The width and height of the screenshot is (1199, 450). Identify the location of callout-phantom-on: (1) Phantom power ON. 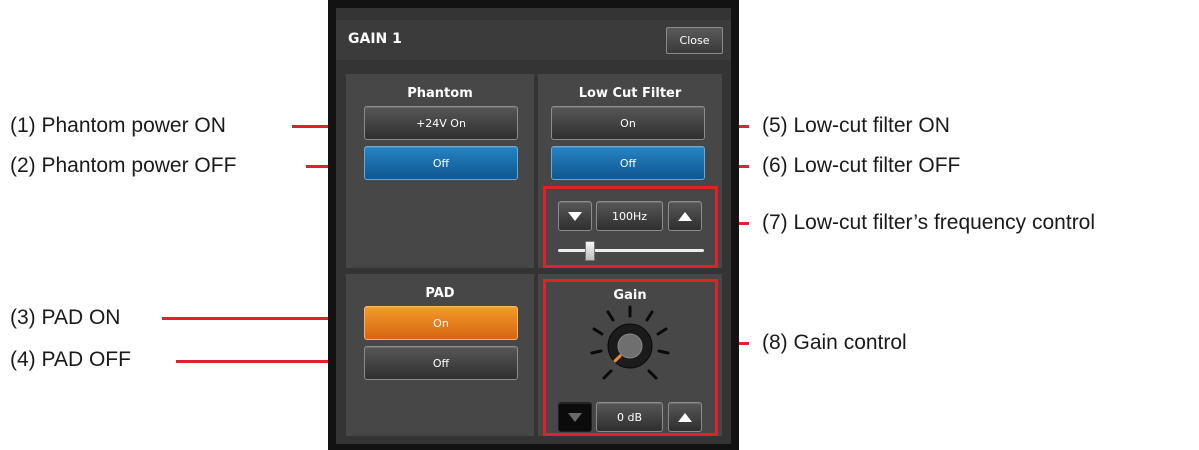
(118, 125).